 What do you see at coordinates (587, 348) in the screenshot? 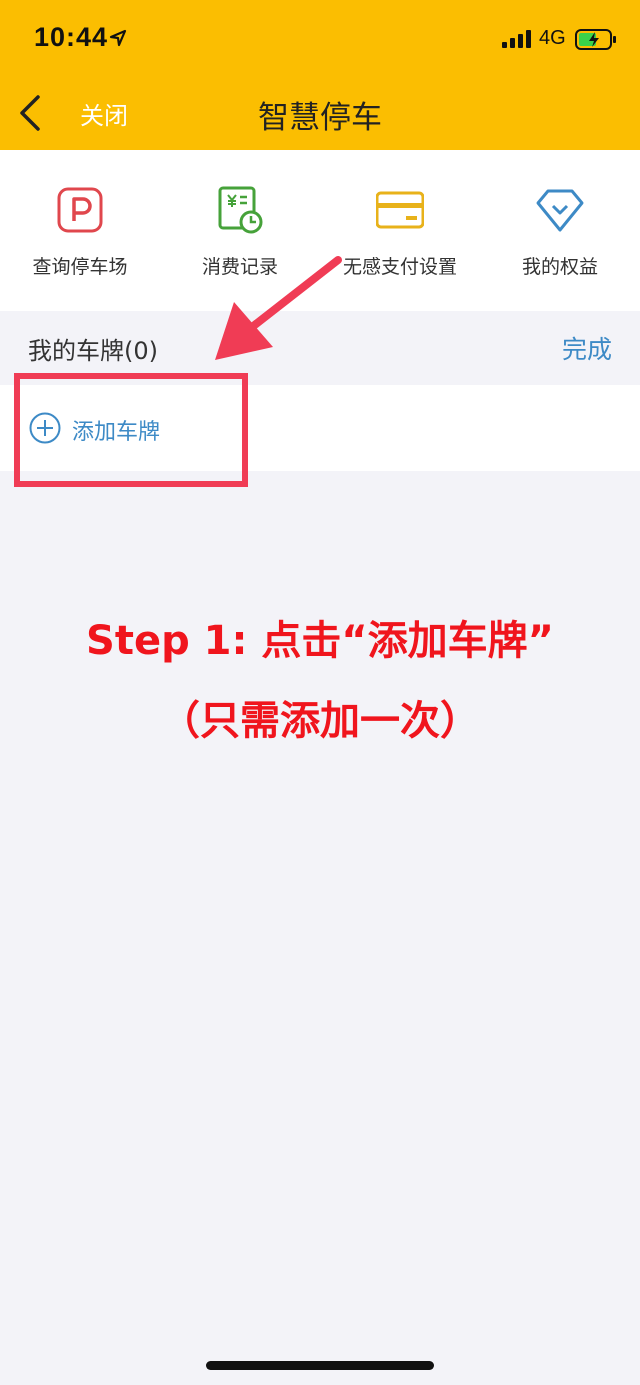
I see `done-button: 完成` at bounding box center [587, 348].